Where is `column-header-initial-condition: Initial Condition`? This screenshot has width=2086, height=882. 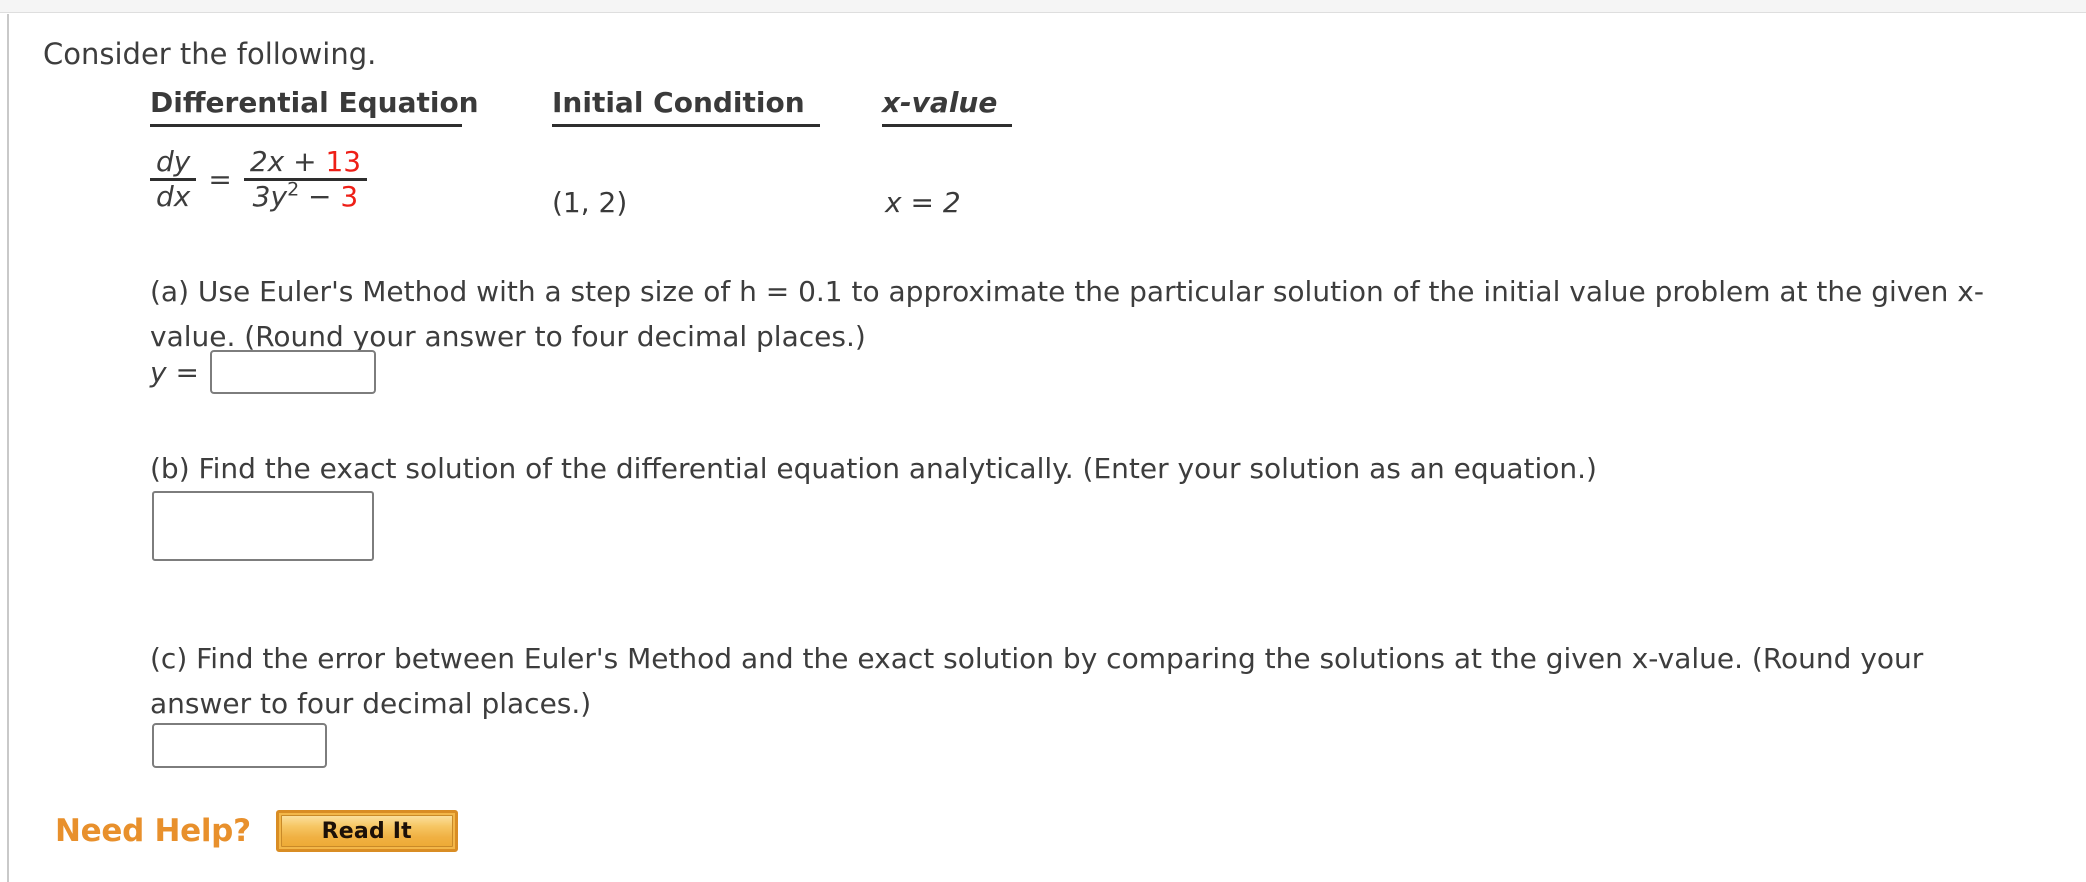
column-header-initial-condition: Initial Condition is located at coordinates (678, 102).